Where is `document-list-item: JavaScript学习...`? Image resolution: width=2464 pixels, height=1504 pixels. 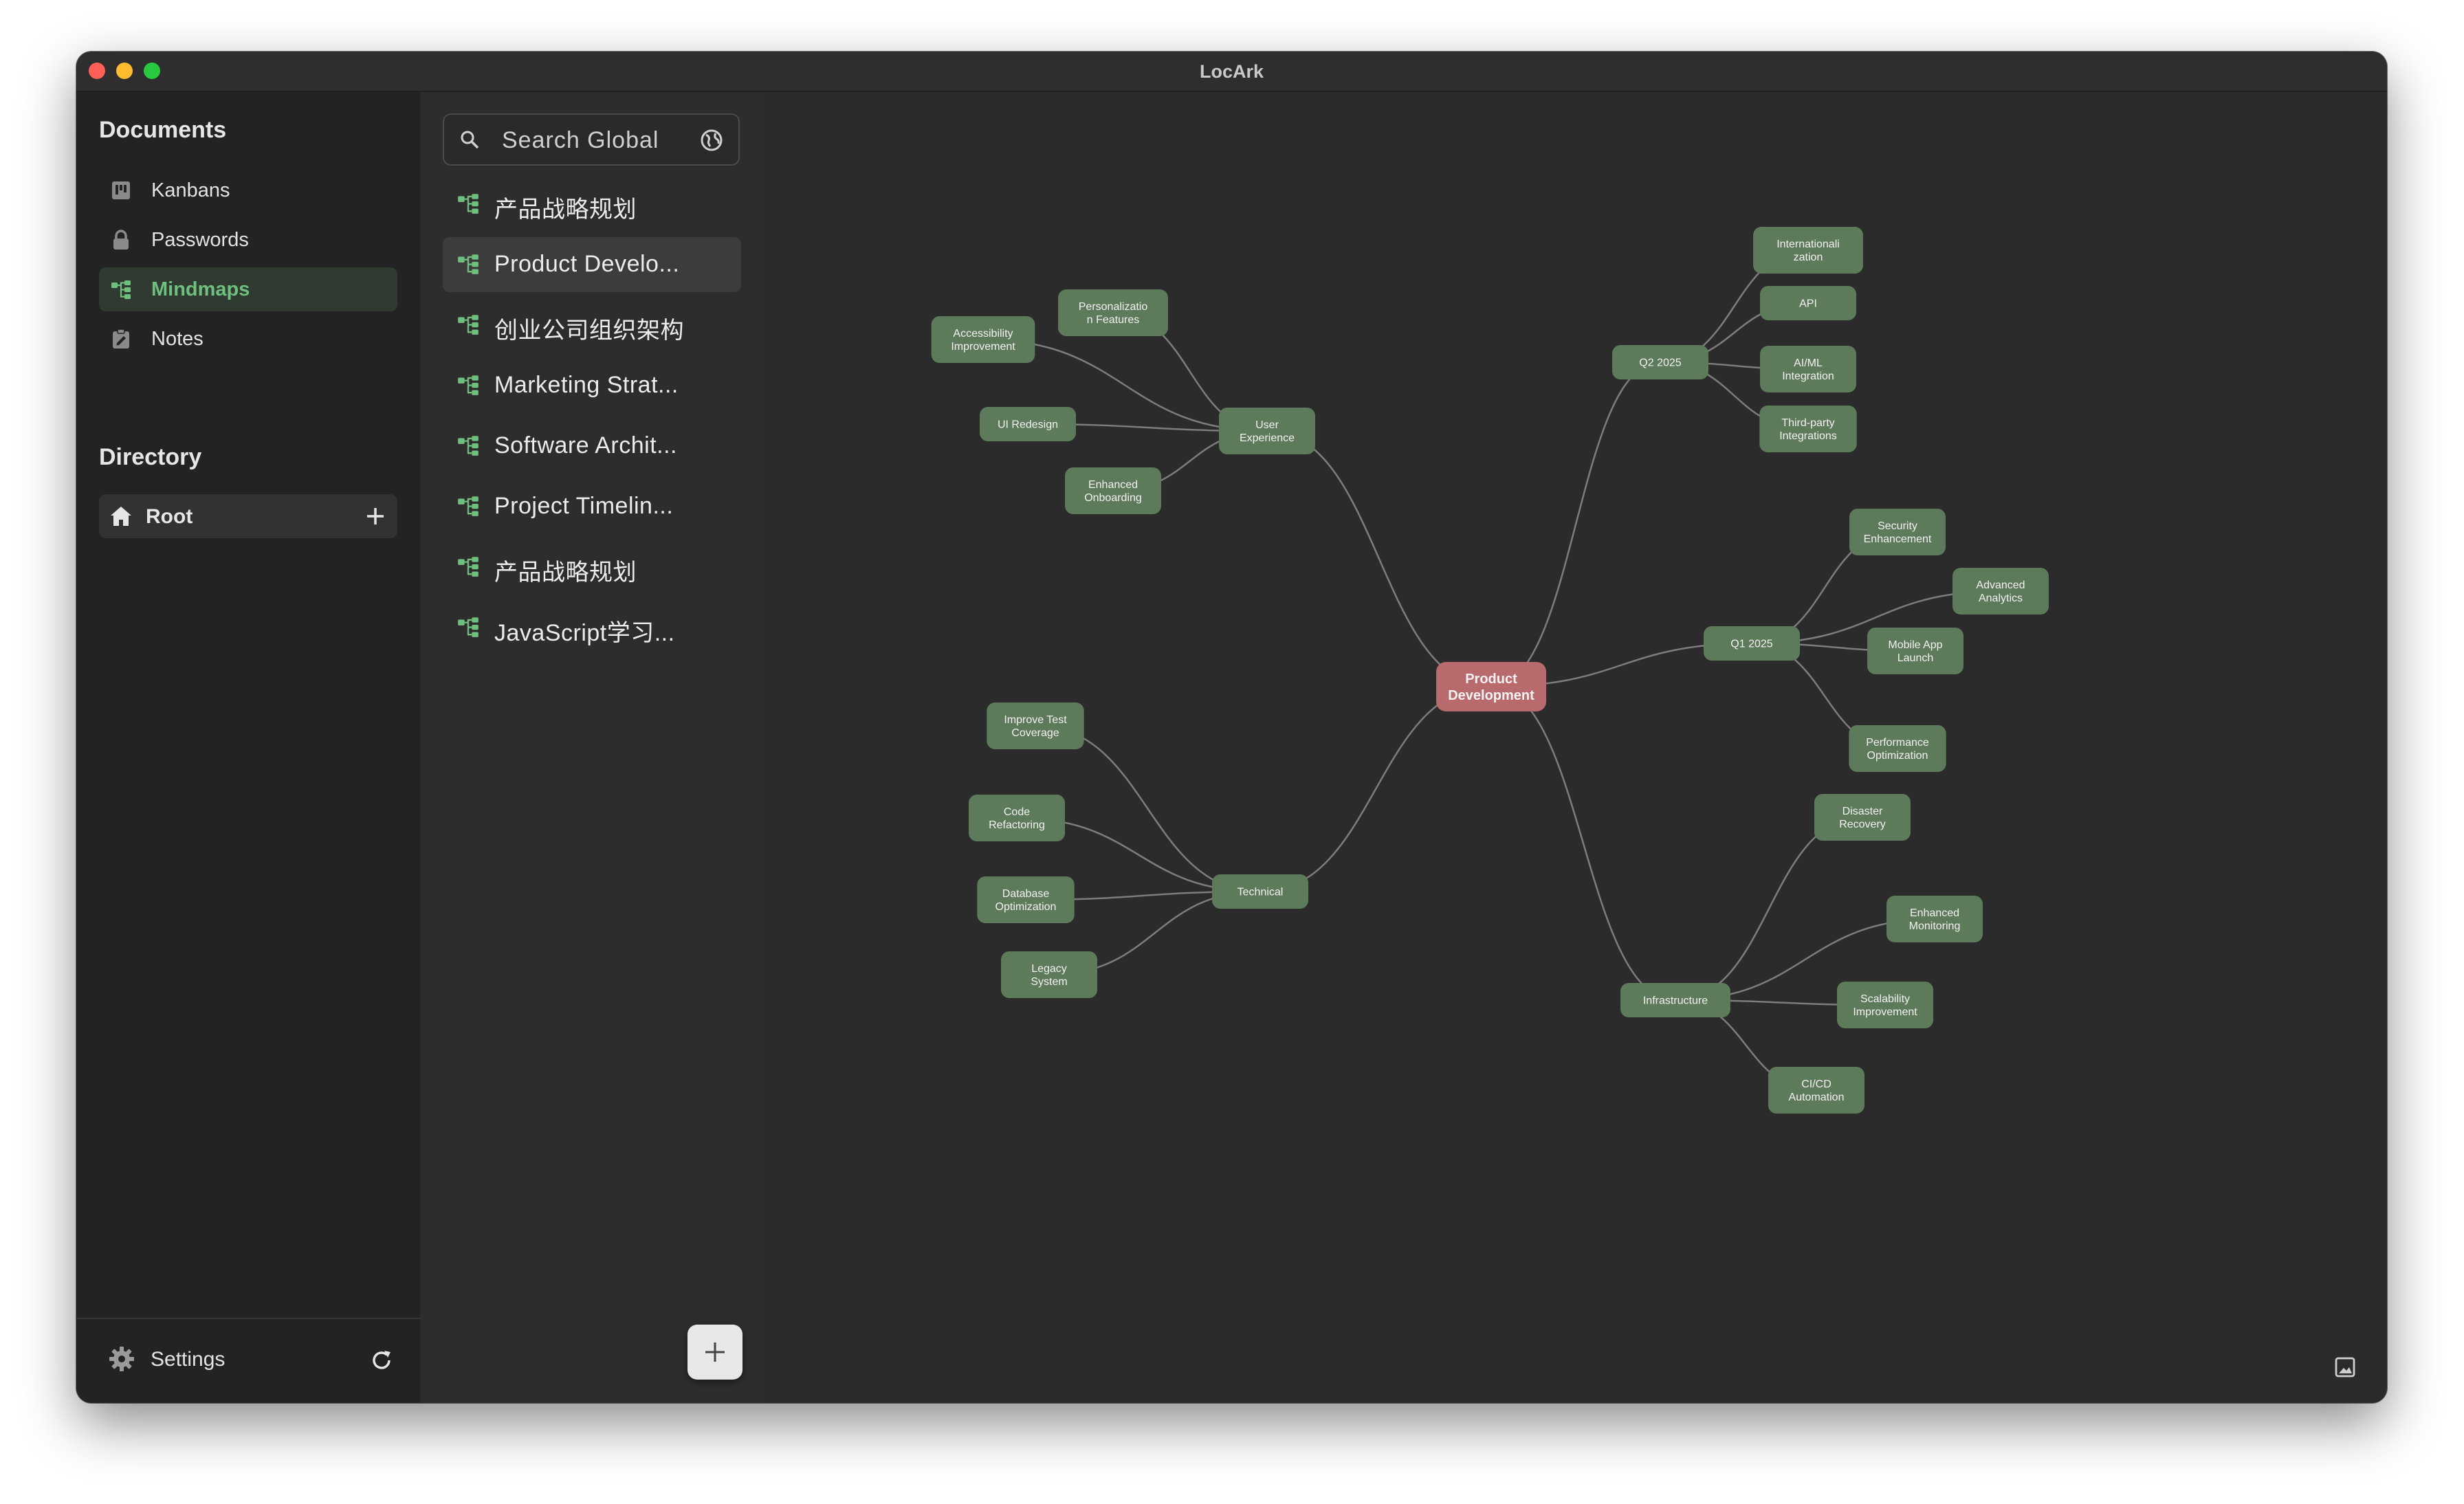
document-list-item: JavaScript学习... is located at coordinates (592, 627).